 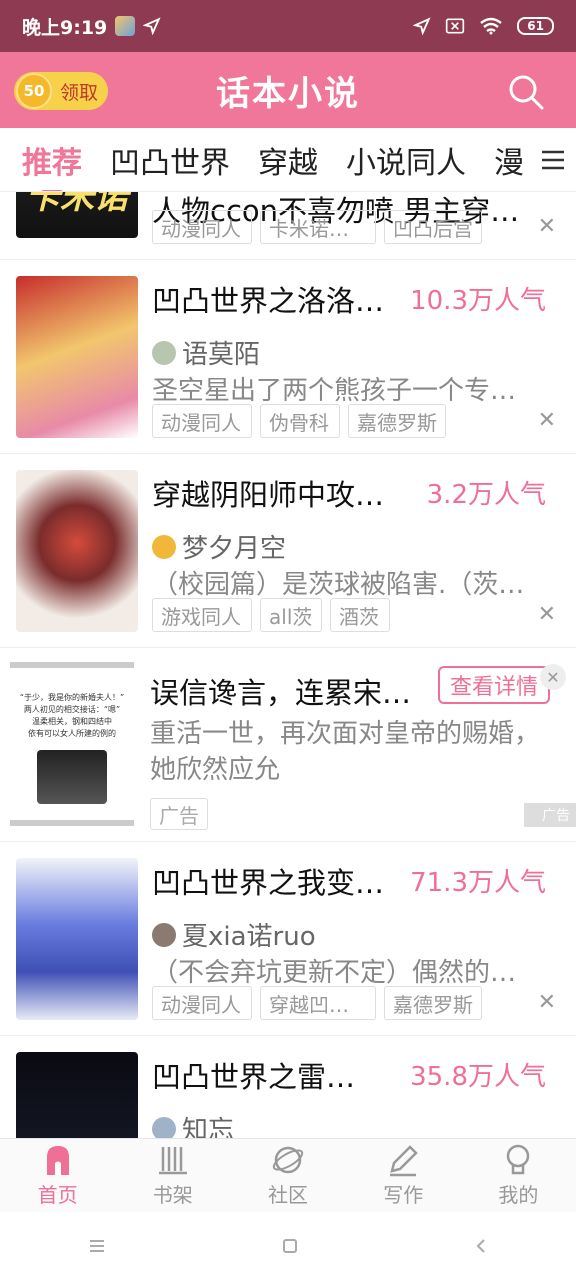 I want to click on nav-community: 社区, so click(x=287, y=1175).